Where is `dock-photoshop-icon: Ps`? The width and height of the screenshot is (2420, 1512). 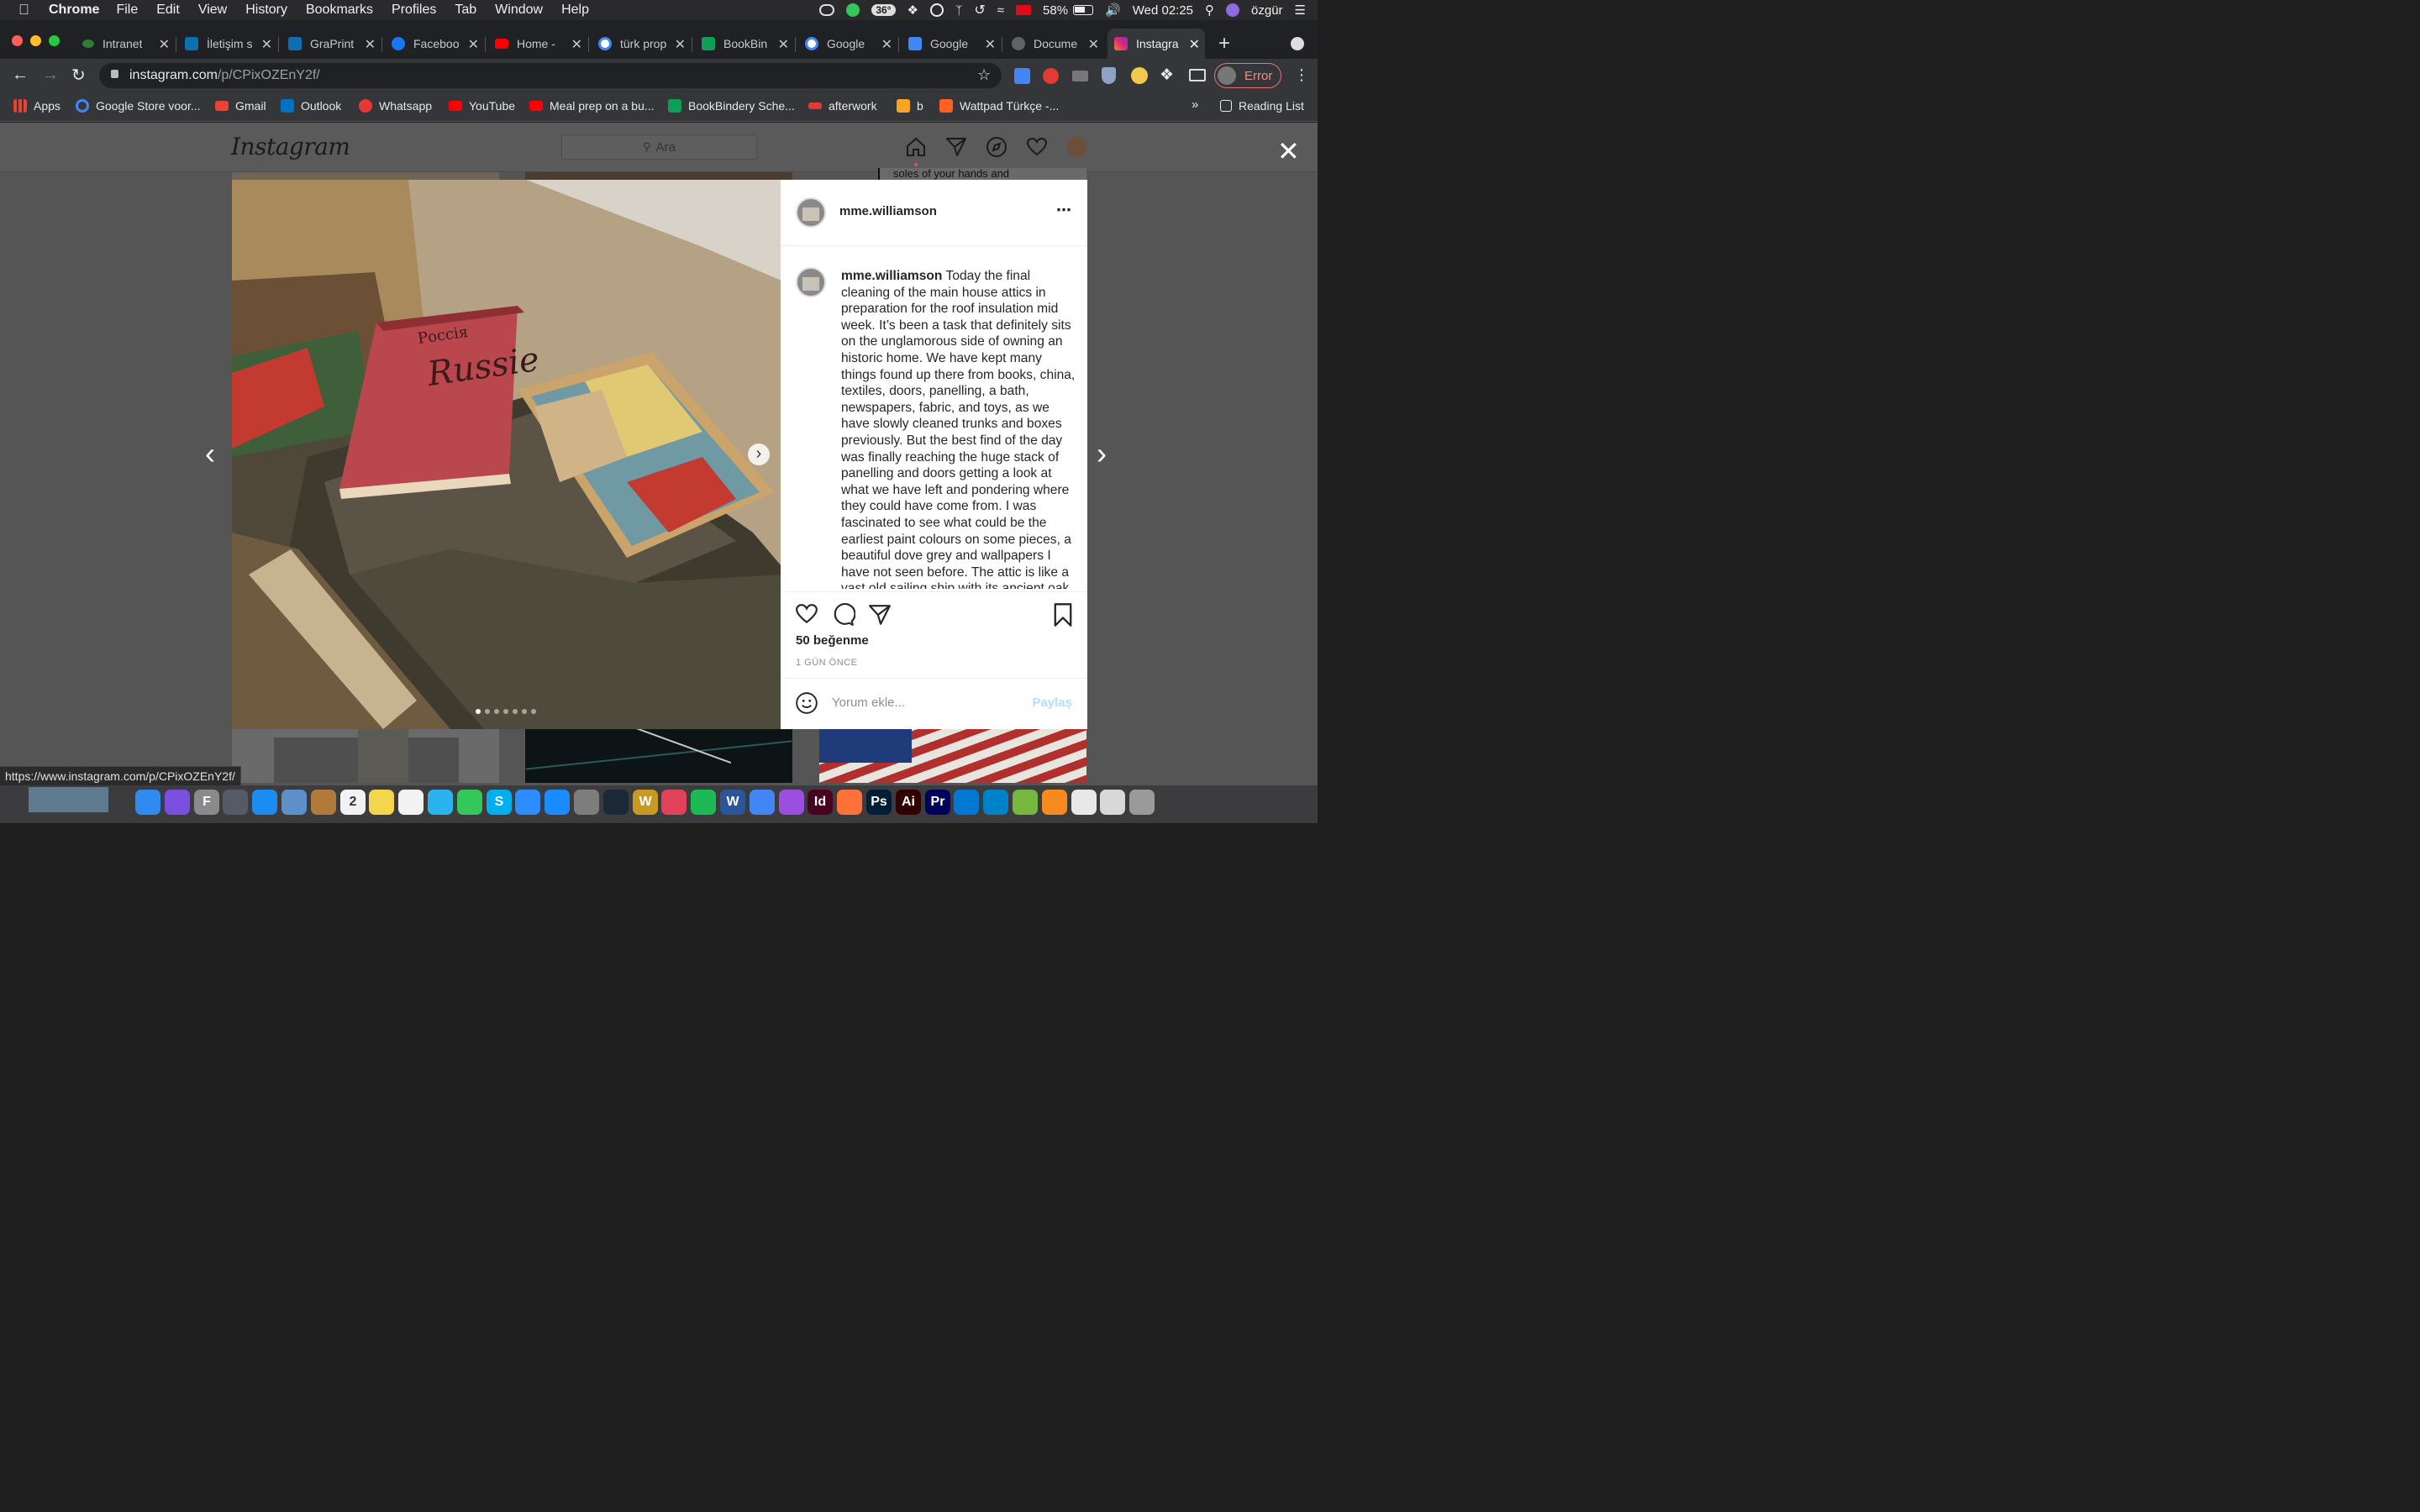 dock-photoshop-icon: Ps is located at coordinates (879, 802).